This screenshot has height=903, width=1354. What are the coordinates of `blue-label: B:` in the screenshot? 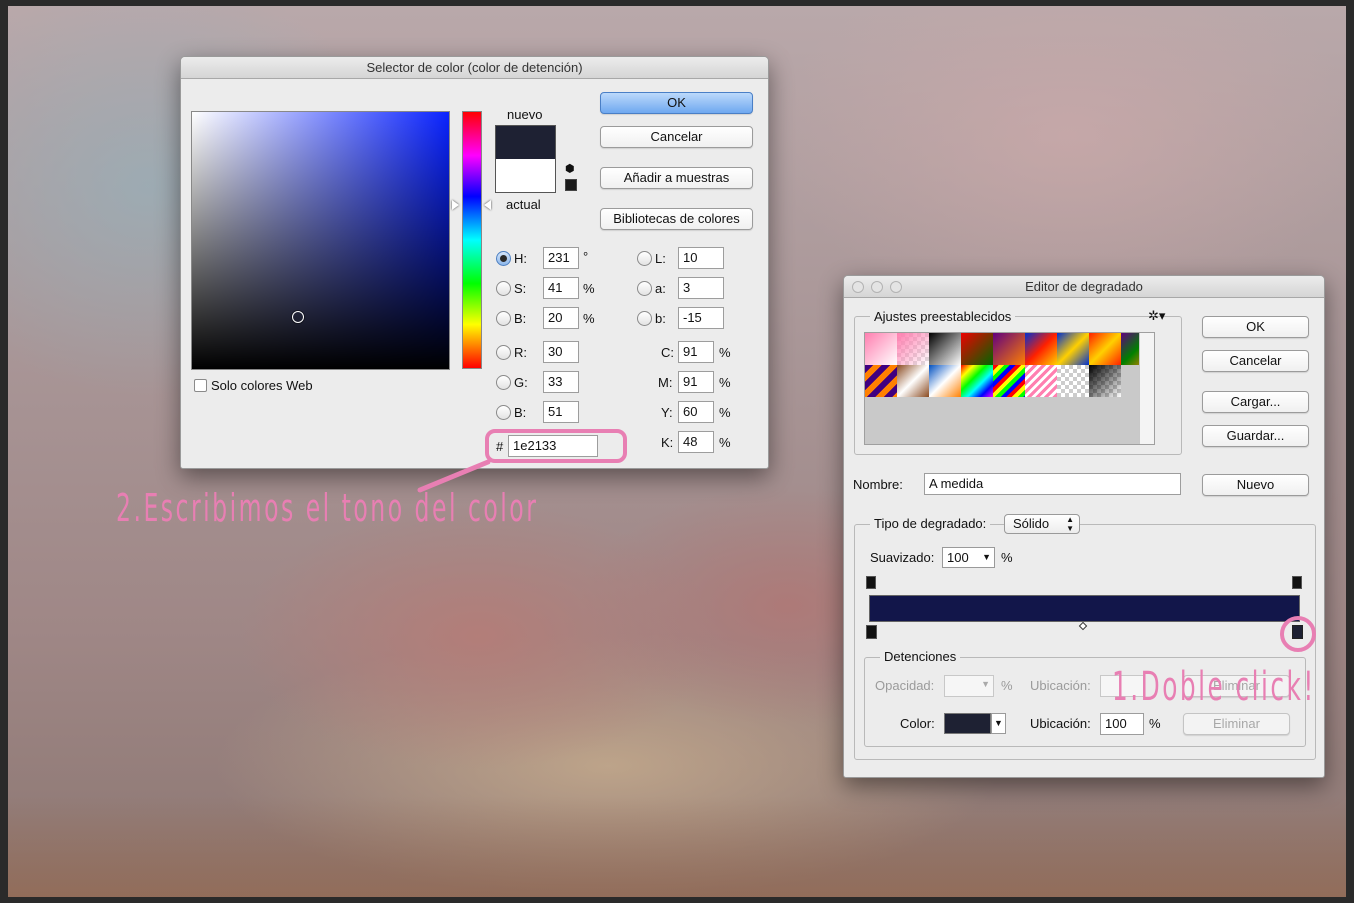 It's located at (520, 412).